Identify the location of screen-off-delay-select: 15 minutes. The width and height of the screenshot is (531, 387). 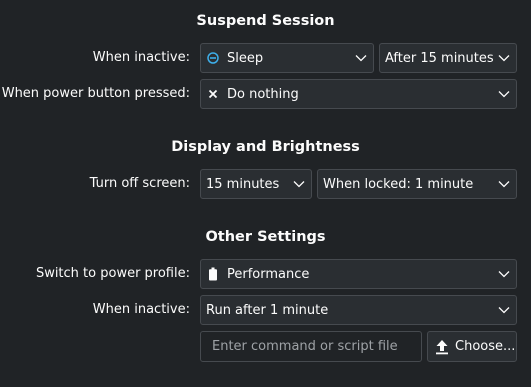
(256, 184).